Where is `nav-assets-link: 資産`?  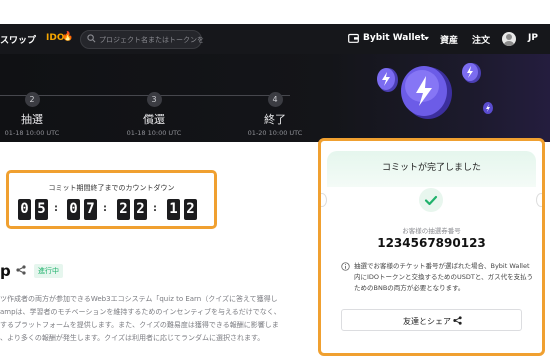 nav-assets-link: 資産 is located at coordinates (449, 39).